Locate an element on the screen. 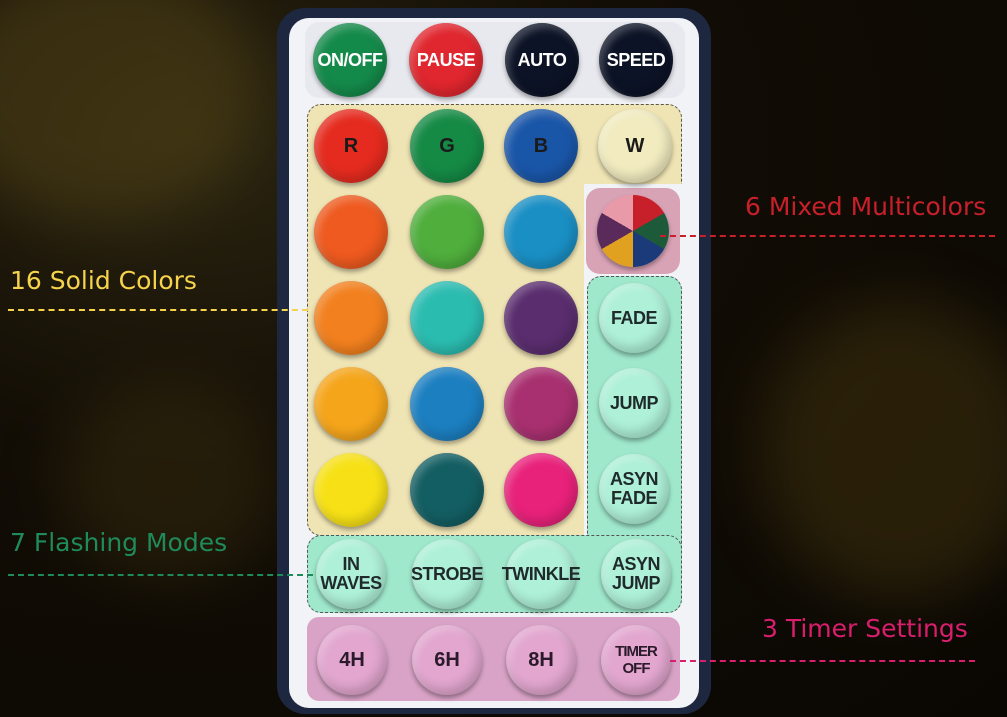  timer-8h-label: 8H is located at coordinates (541, 659).